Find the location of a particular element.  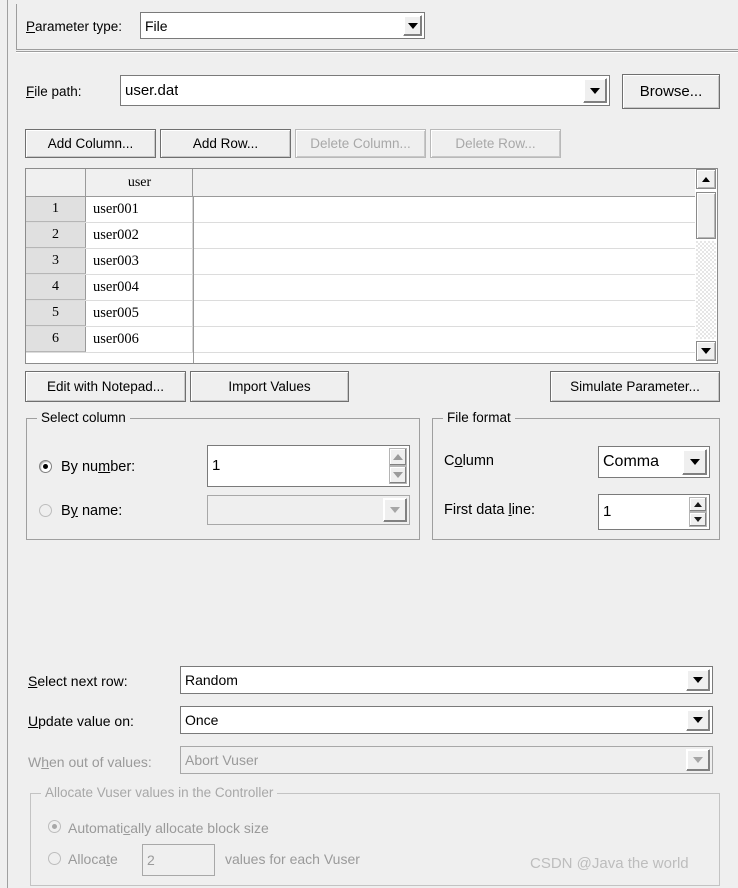

dialog-left-rail is located at coordinates (4, 444).